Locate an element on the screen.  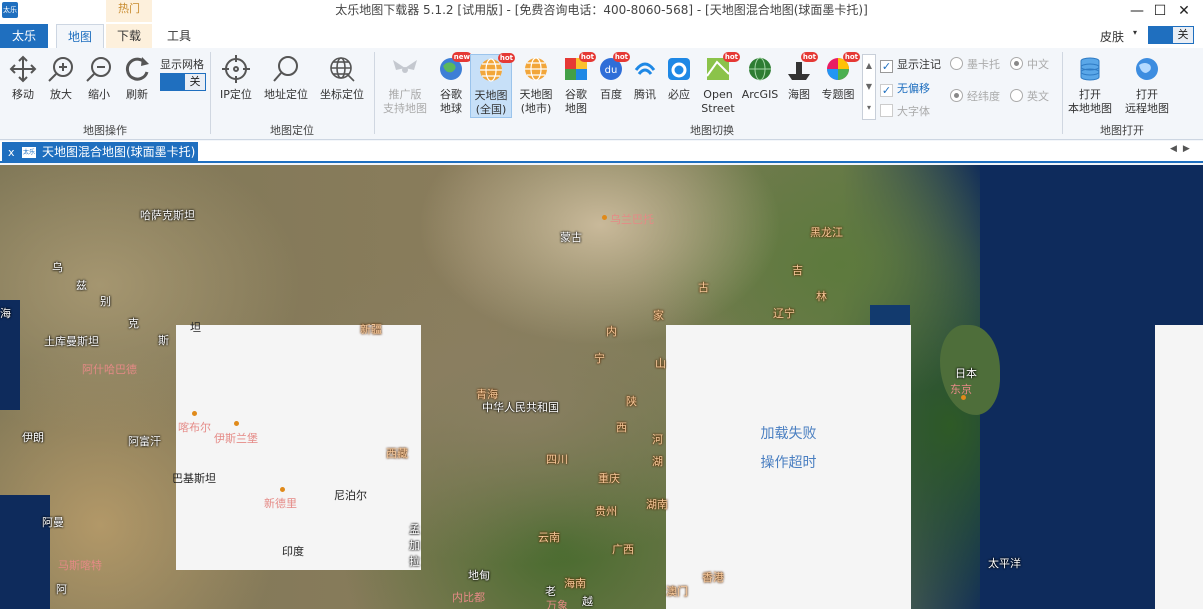
promo-maps-button: 推广版 支持地图 is located at coordinates (405, 85).